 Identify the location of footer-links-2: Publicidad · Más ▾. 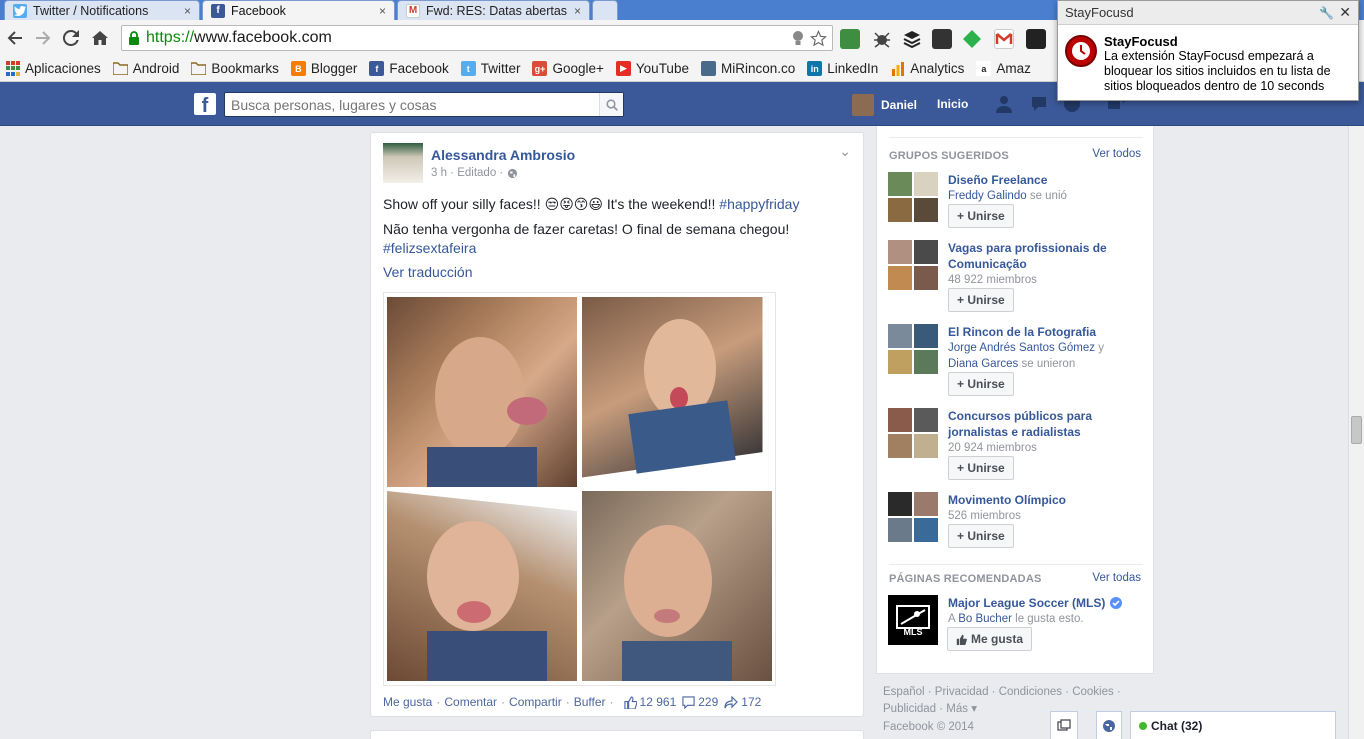
(930, 708).